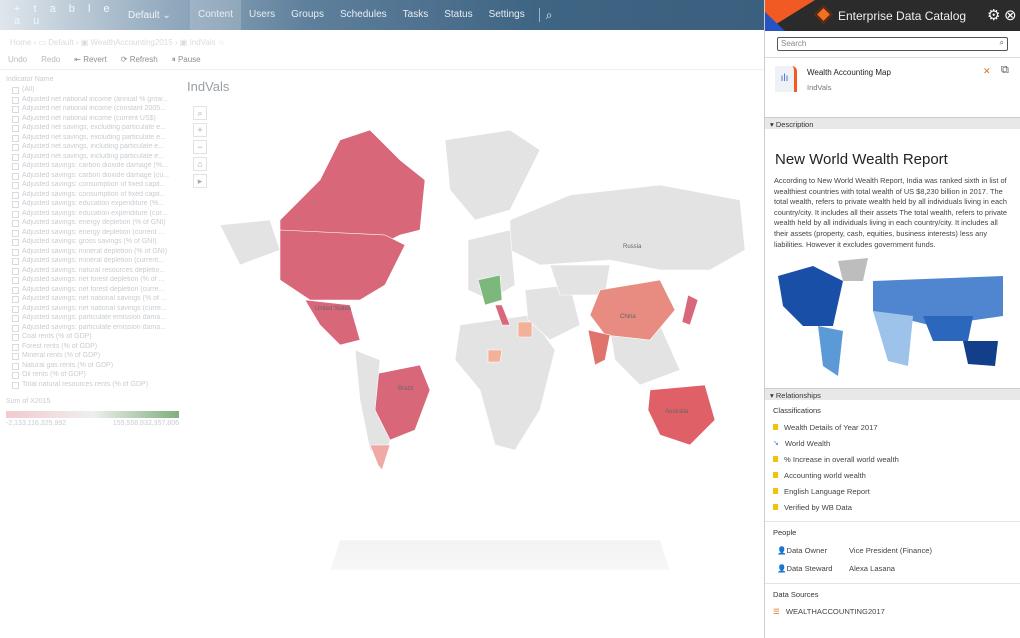  What do you see at coordinates (159, 15) in the screenshot?
I see `site-selector: Default ⌄` at bounding box center [159, 15].